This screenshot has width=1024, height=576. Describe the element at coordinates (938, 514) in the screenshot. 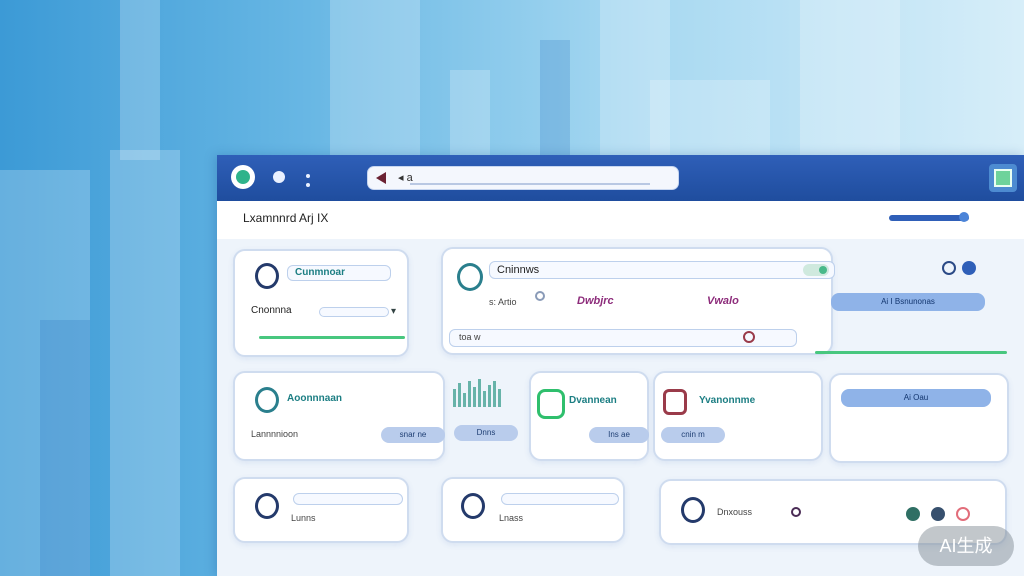

I see `status-dark-icon` at that location.